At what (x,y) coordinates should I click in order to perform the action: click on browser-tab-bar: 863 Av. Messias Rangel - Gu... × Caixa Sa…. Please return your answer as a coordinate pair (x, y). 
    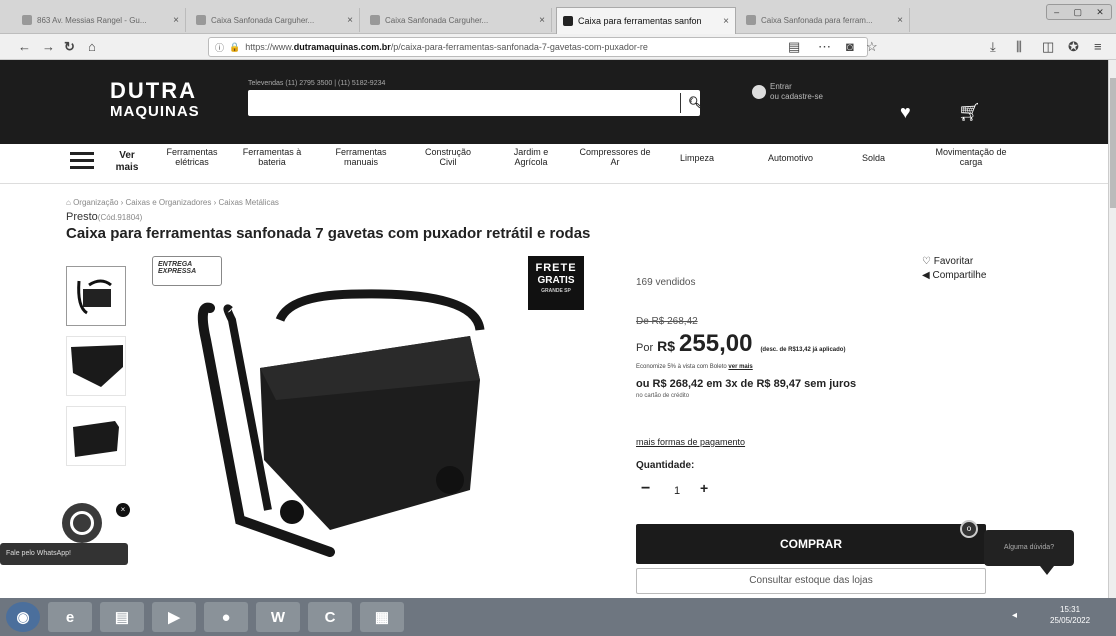
    Looking at the image, I should click on (558, 17).